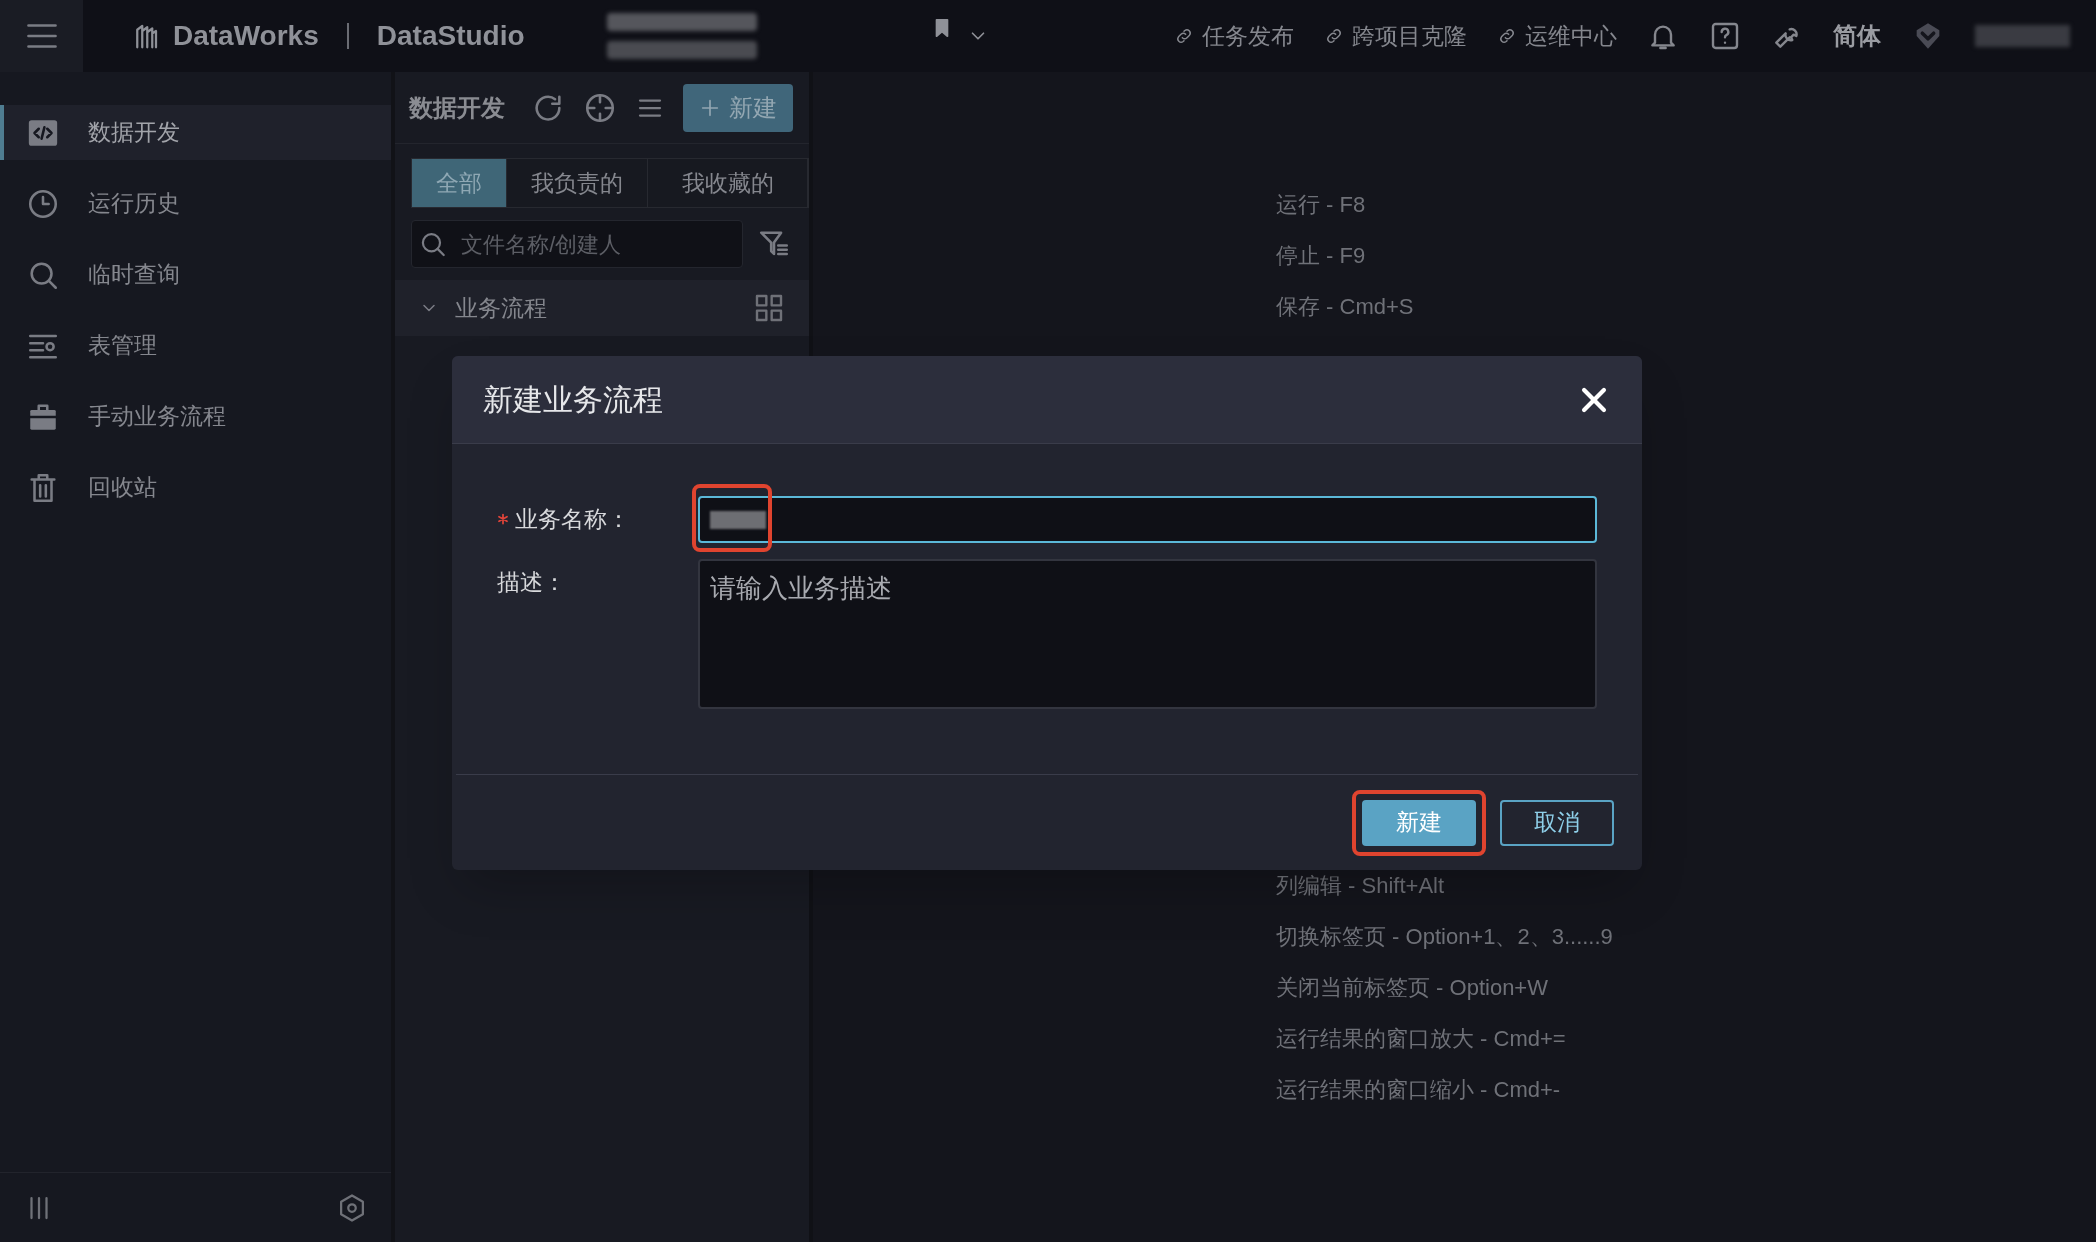 The image size is (2096, 1242). I want to click on nav-link: 任务发布, so click(1234, 36).